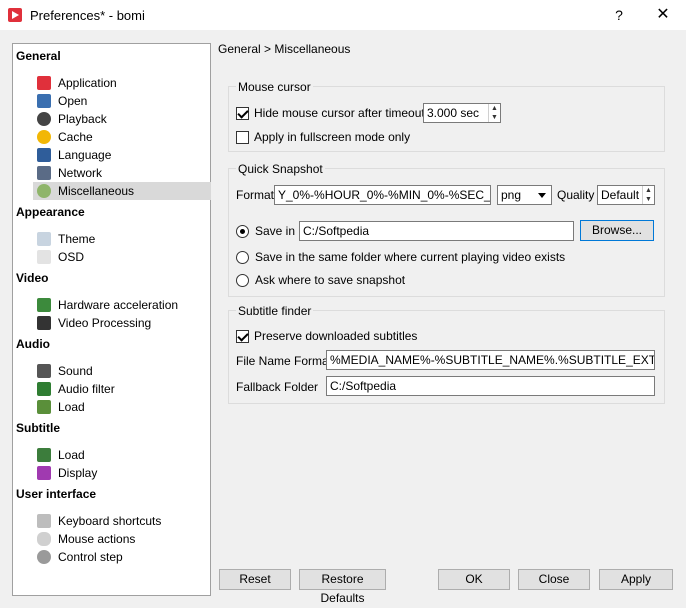 Image resolution: width=686 pixels, height=608 pixels. I want to click on subtitle-load-icon, so click(44, 455).